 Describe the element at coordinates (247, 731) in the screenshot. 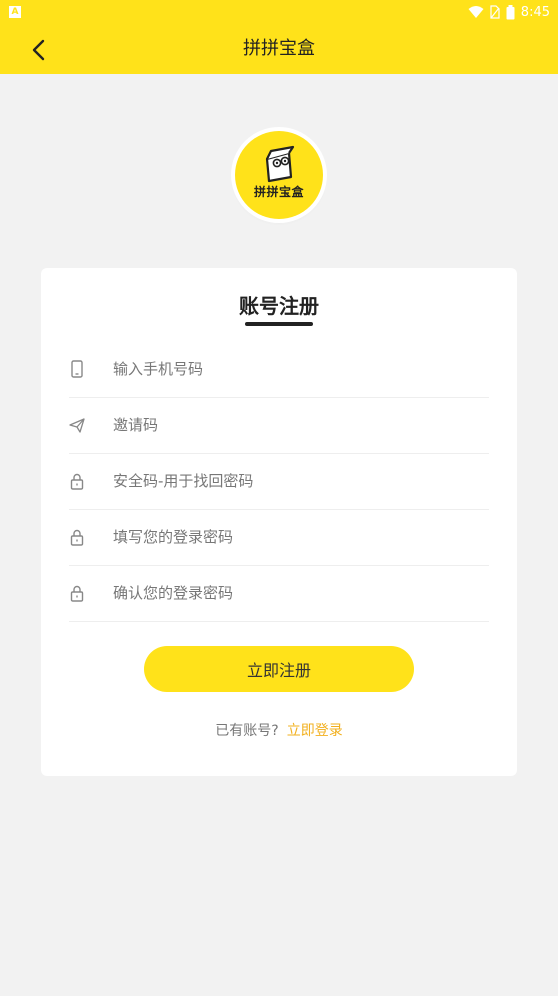

I see `login-prompt-text: 已有账号?` at that location.